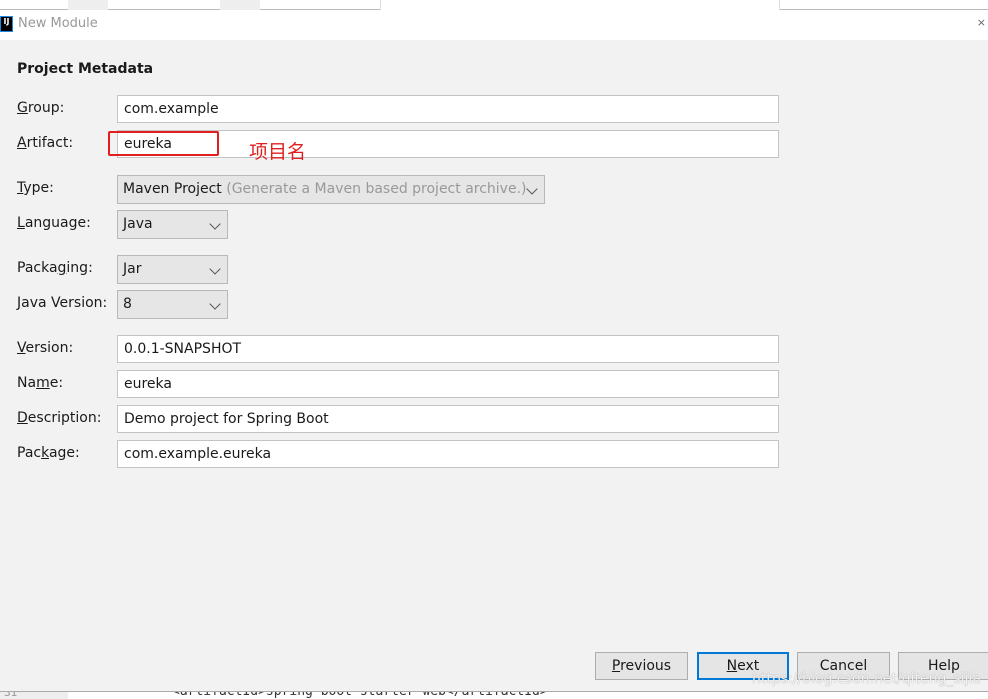  I want to click on description-label: Description:, so click(59, 418).